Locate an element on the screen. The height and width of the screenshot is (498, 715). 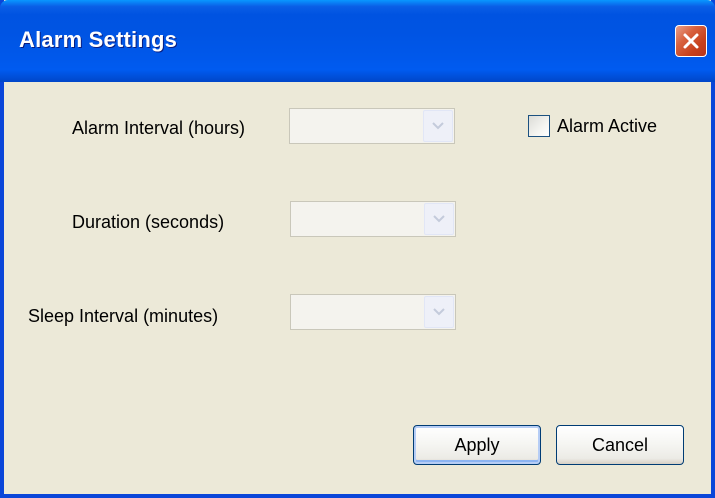
window-title: Alarm Settings is located at coordinates (98, 39).